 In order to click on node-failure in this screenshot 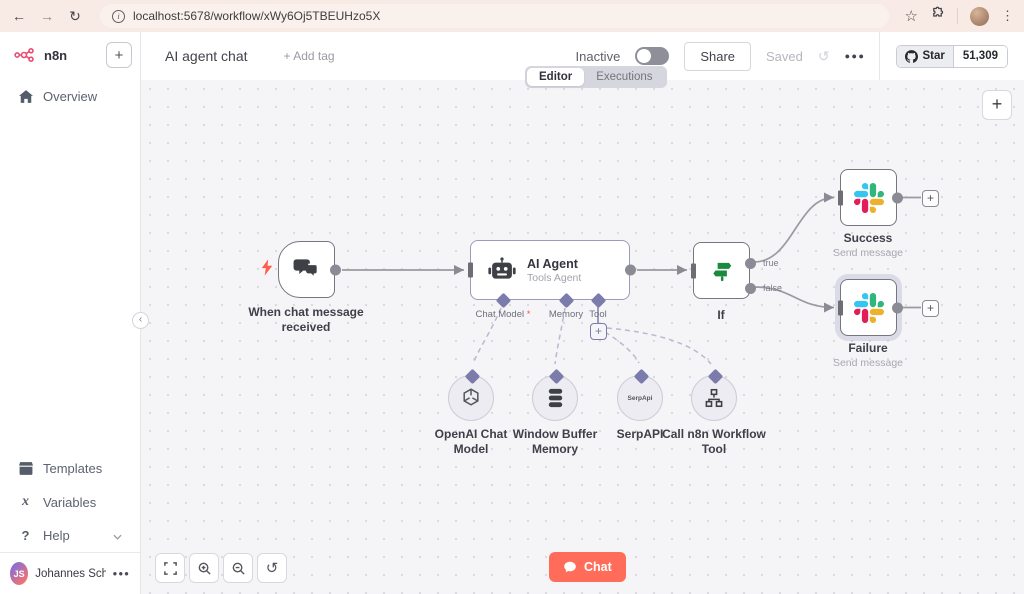, I will do `click(870, 307)`.